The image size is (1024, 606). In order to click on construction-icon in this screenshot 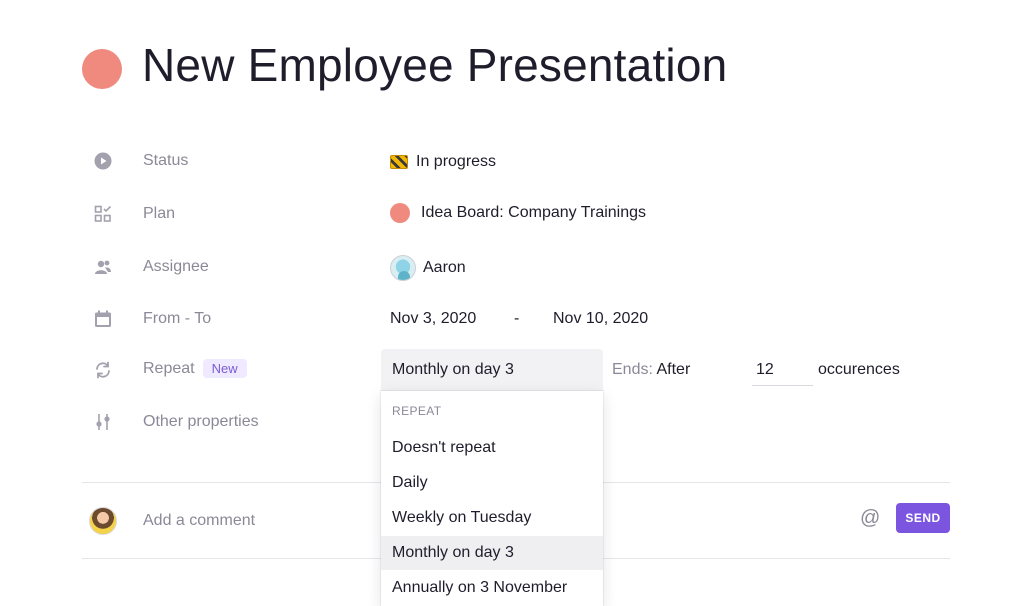, I will do `click(399, 162)`.